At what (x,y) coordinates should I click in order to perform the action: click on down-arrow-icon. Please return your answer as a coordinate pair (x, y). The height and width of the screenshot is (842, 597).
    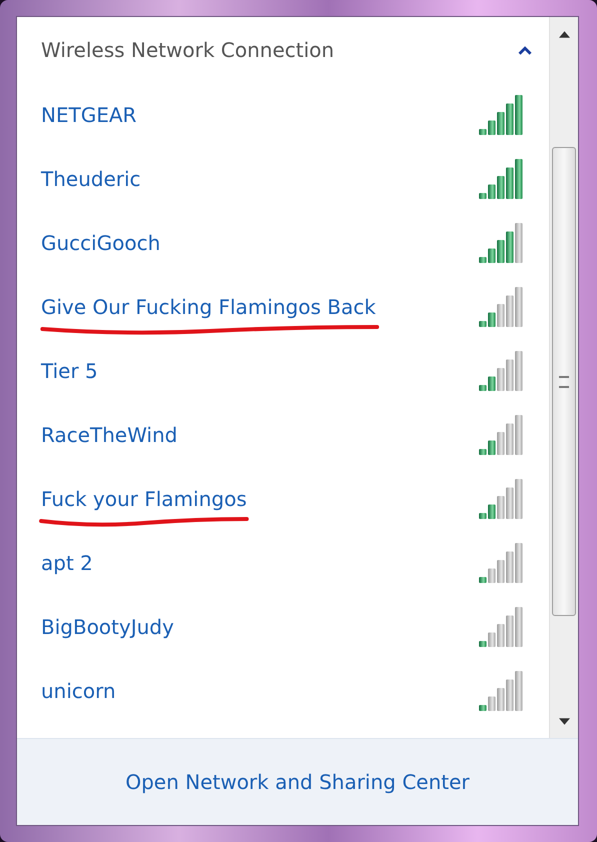
    Looking at the image, I should click on (564, 721).